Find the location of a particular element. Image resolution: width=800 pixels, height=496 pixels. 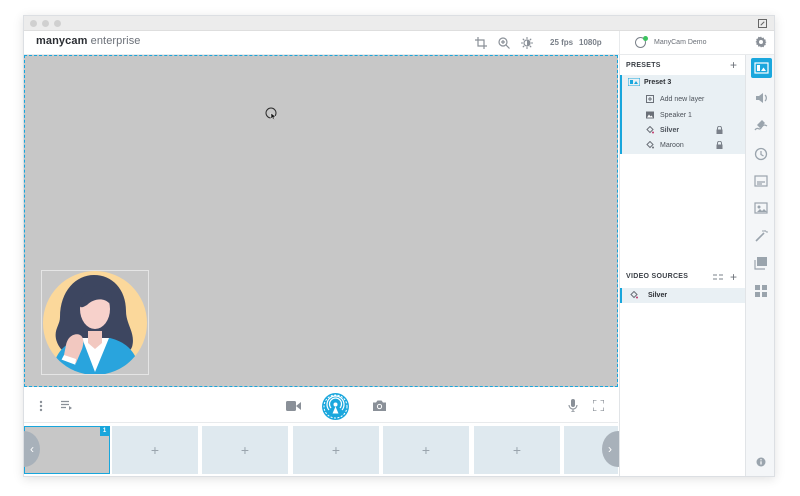

overlay-image-icon is located at coordinates (761, 208).